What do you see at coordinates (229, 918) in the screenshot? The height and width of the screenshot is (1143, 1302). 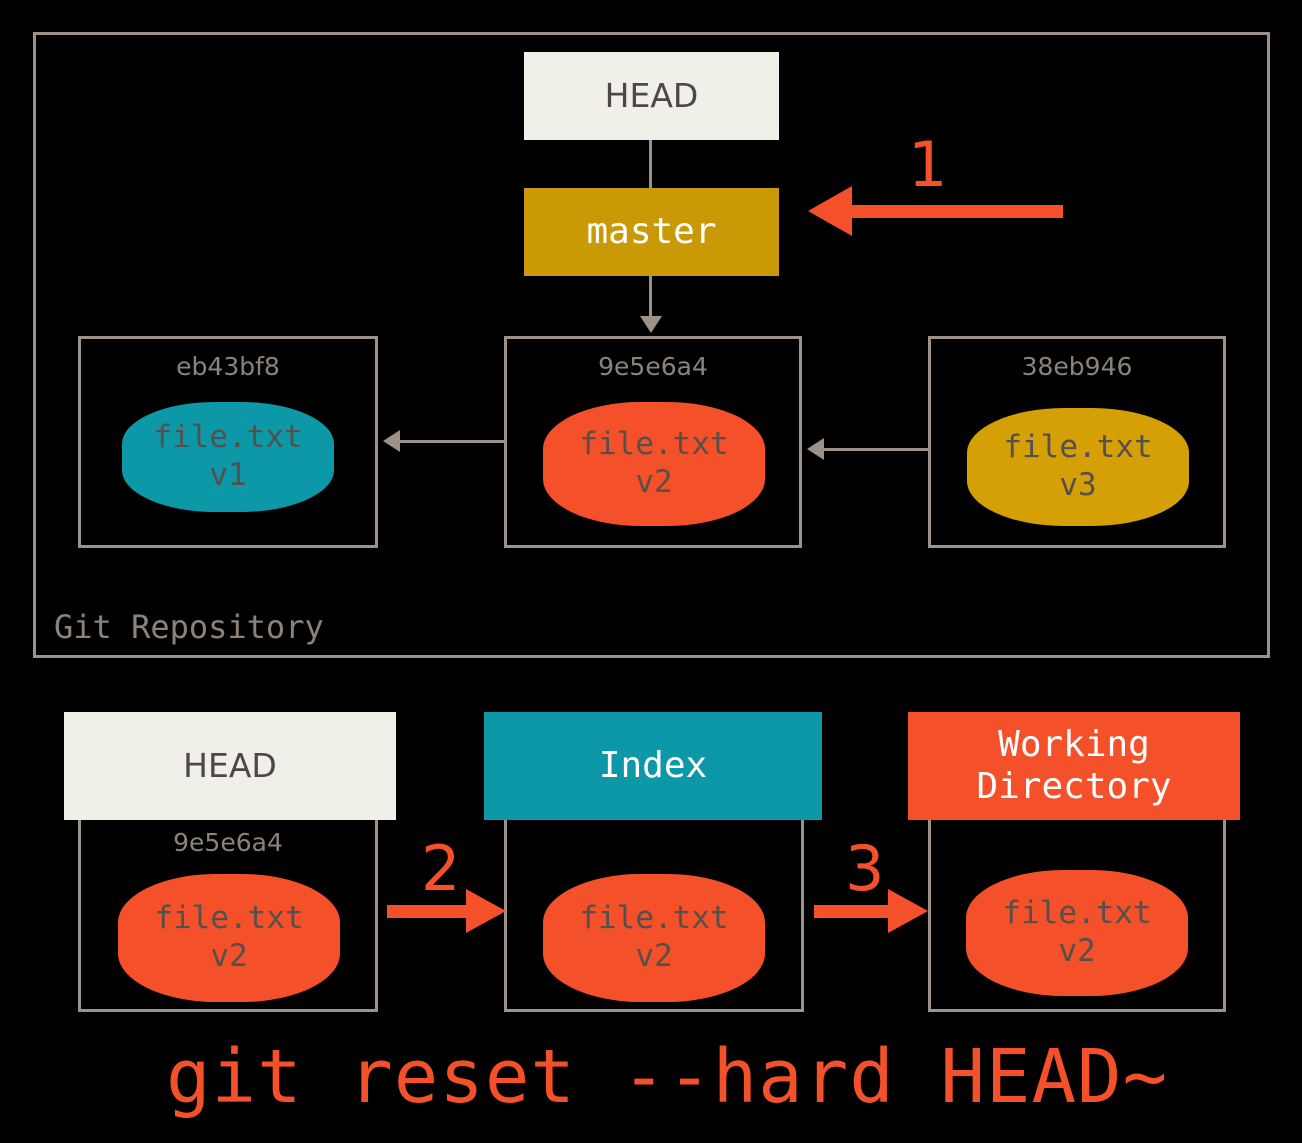 I see `area-head-file: file.txt` at bounding box center [229, 918].